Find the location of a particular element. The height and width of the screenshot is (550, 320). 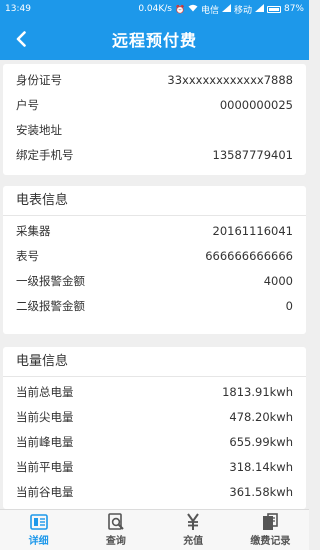

detail-icon is located at coordinates (38, 522).